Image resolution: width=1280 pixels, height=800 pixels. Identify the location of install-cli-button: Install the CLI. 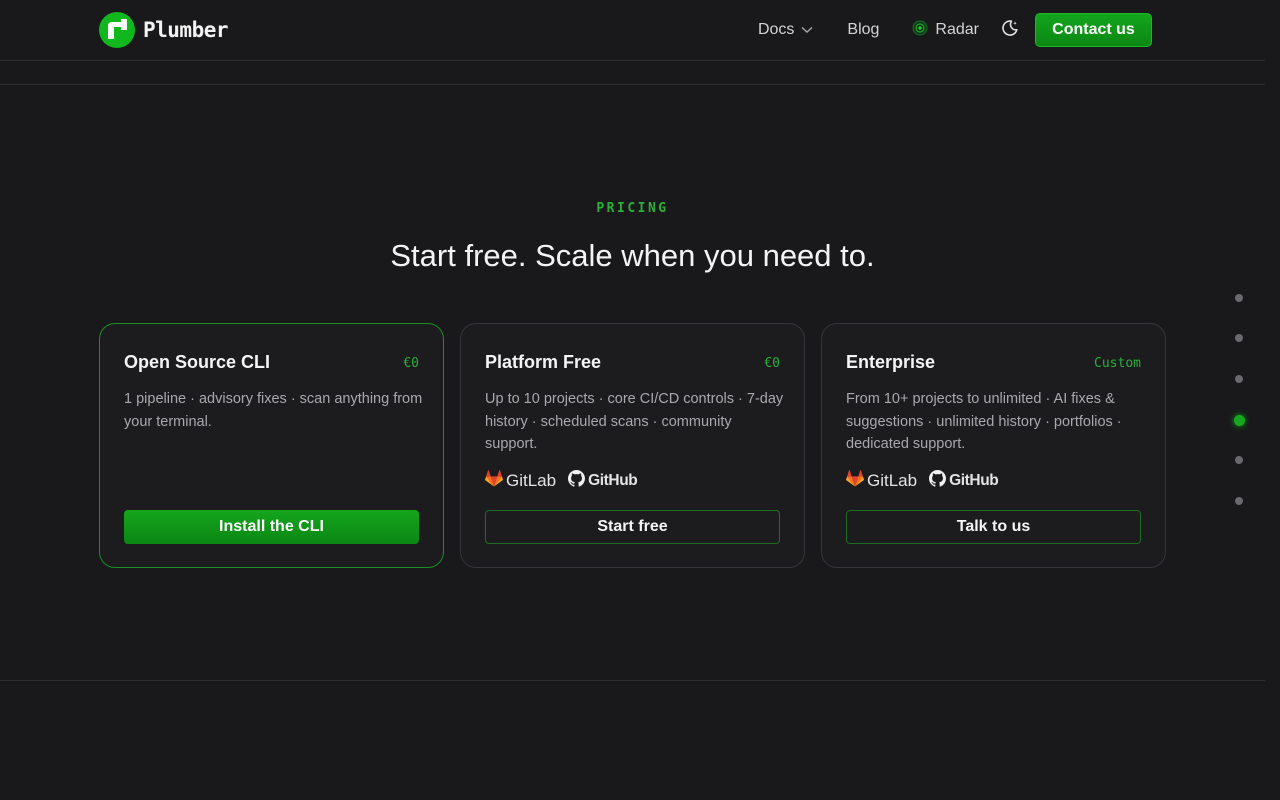
(271, 527).